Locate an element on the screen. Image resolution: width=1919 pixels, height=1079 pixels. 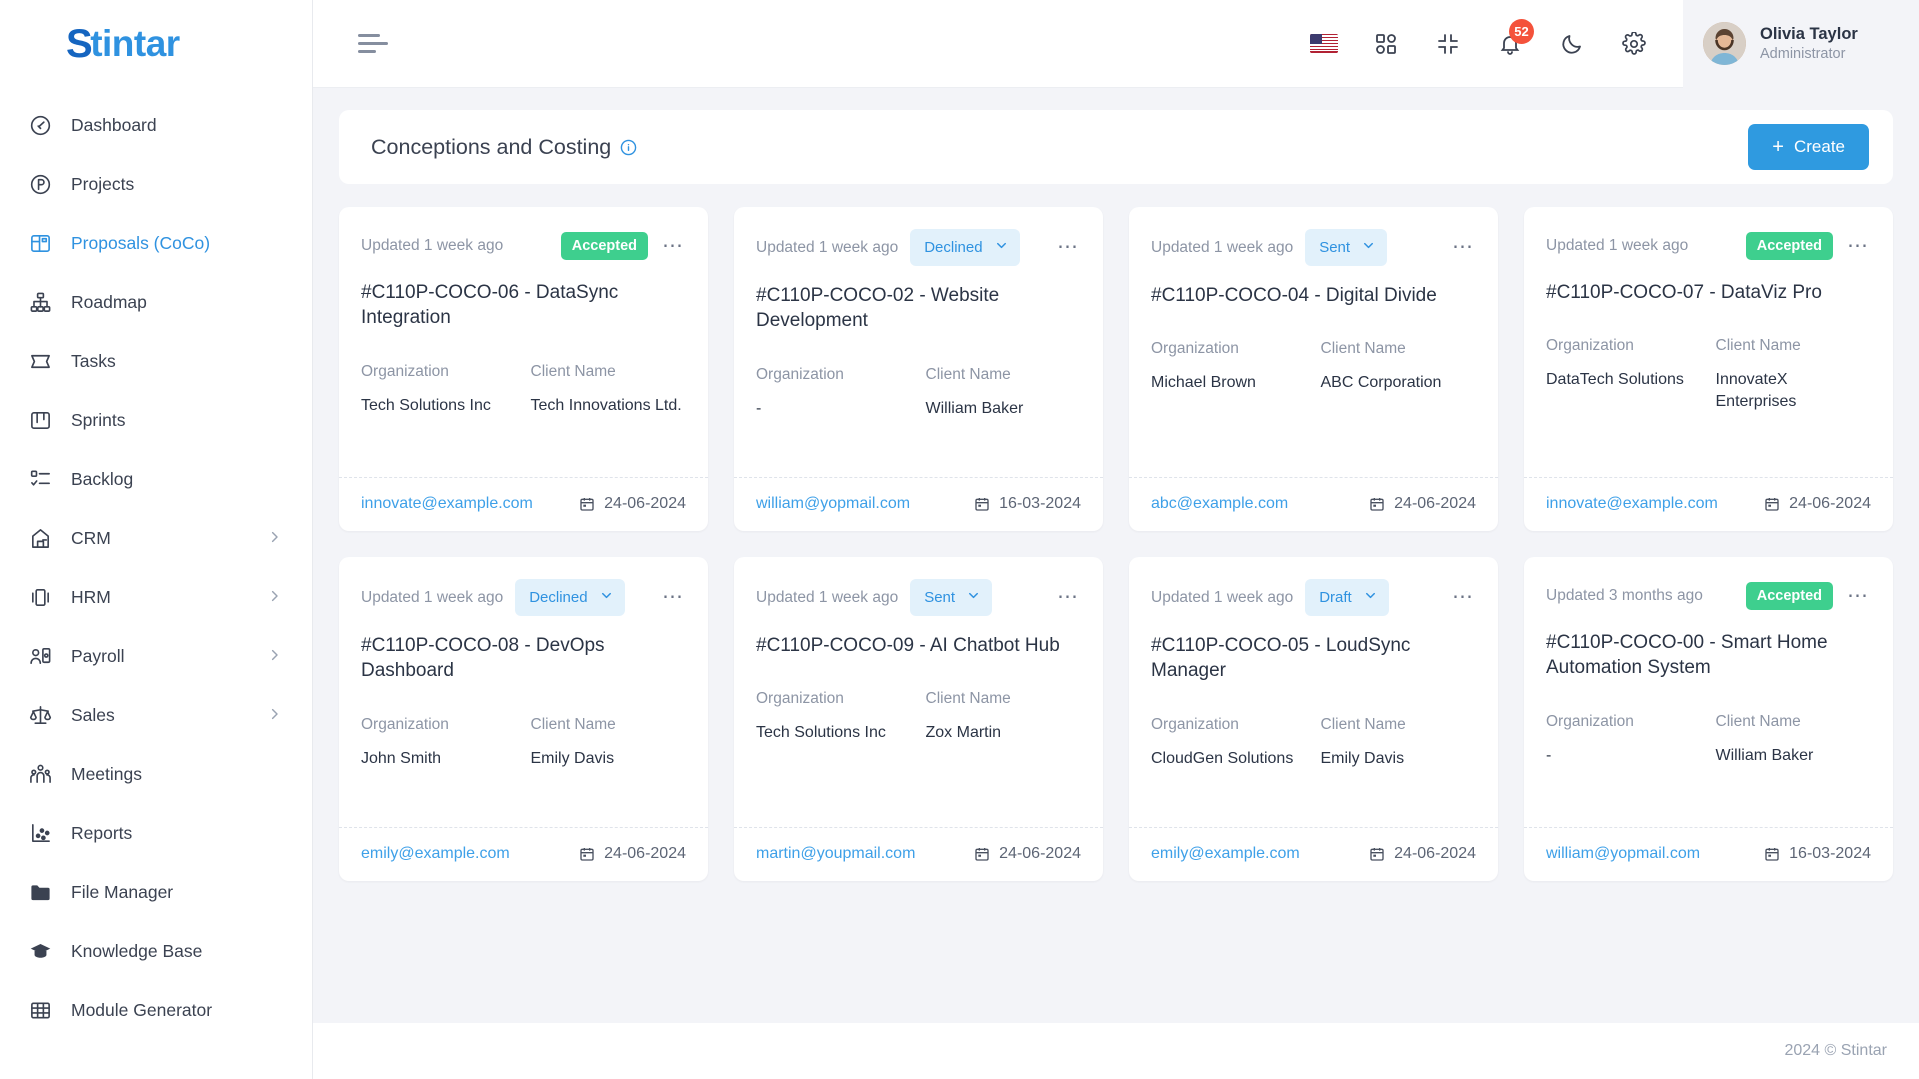
sidebar-item-dashboard: Dashboard is located at coordinates (156, 125).